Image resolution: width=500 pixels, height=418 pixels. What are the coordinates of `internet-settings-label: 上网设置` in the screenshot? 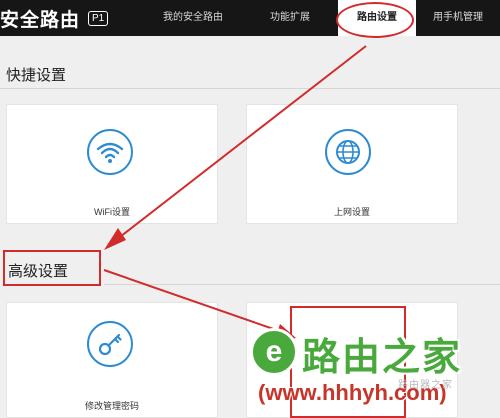 It's located at (351, 212).